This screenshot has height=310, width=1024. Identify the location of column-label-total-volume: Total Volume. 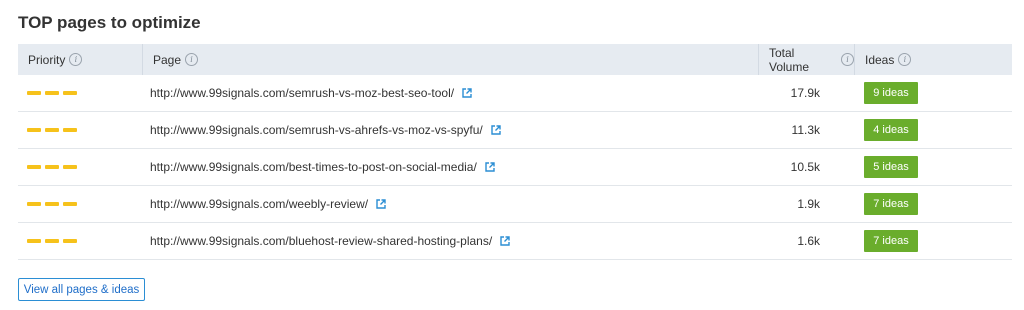
(789, 59).